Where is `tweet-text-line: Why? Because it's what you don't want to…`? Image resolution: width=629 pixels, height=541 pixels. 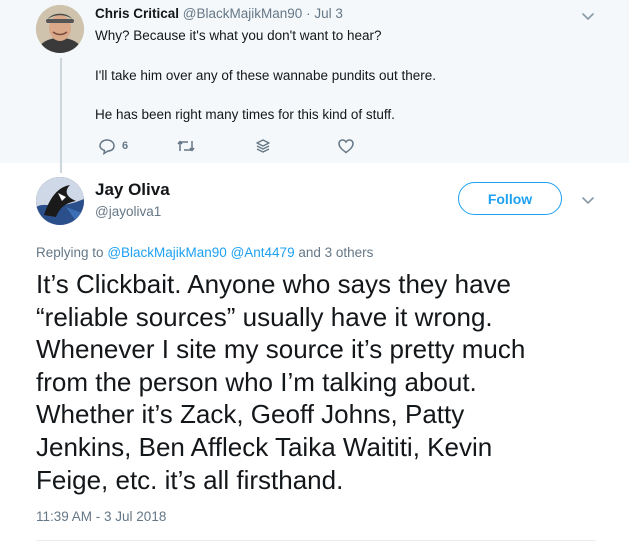 tweet-text-line: Why? Because it's what you don't want to… is located at coordinates (238, 35).